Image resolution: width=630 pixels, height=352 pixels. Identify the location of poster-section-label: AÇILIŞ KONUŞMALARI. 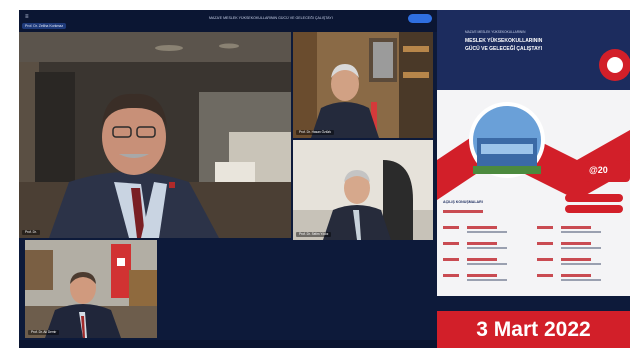
(463, 202).